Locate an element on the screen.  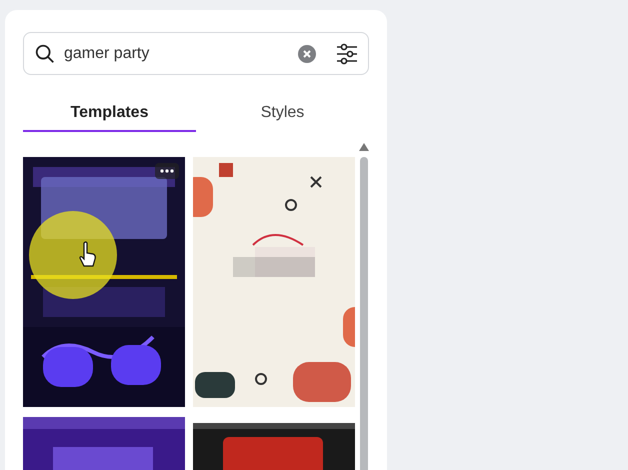
search-input: gamer party is located at coordinates (177, 54).